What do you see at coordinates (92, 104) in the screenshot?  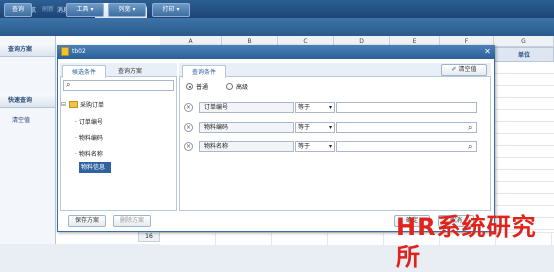 I see `tree-root: 采购订单` at bounding box center [92, 104].